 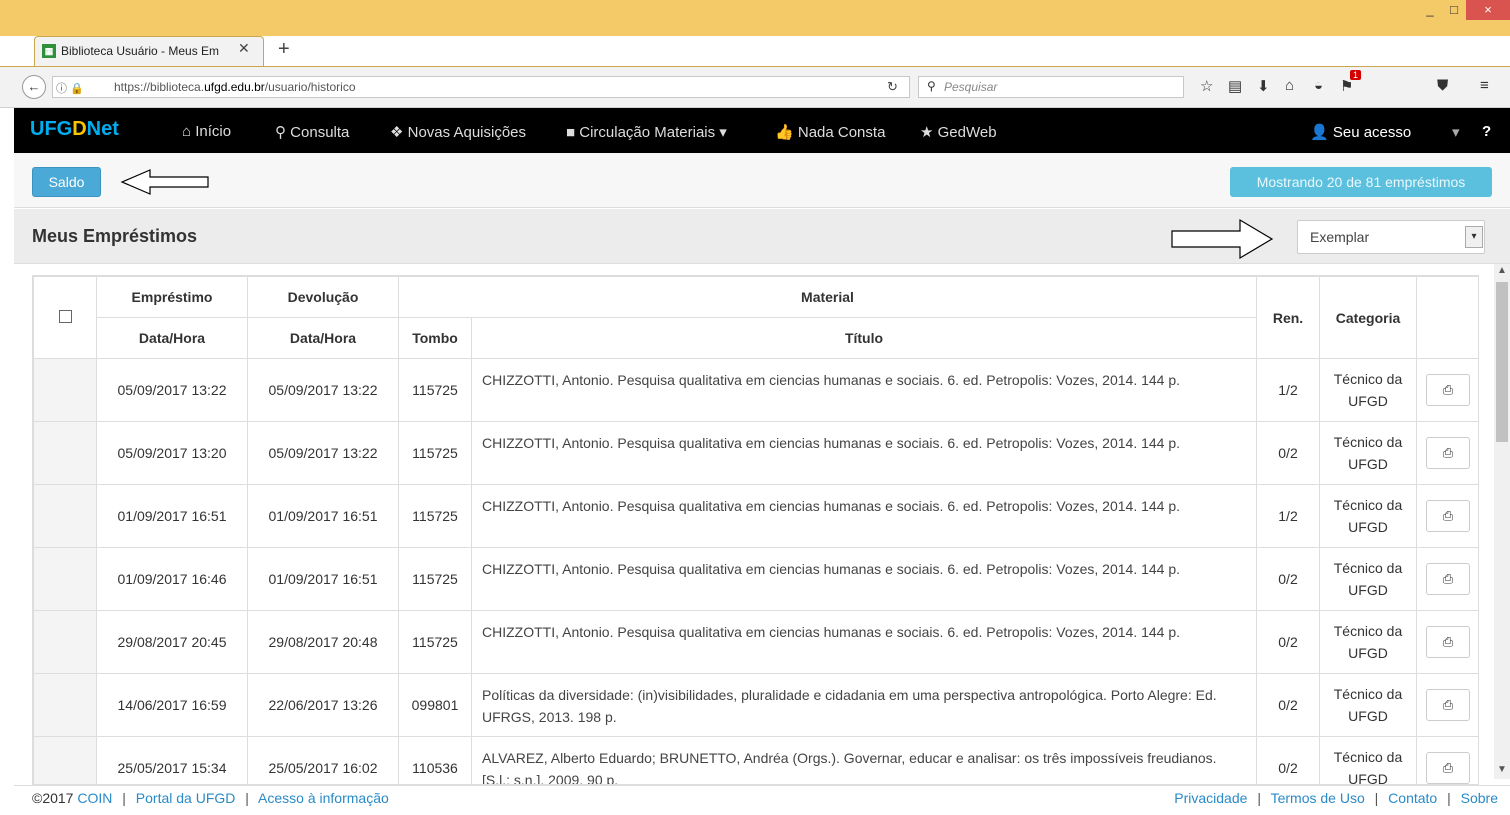 What do you see at coordinates (312, 132) in the screenshot?
I see `nav-item-consulta: ⚲ Consulta` at bounding box center [312, 132].